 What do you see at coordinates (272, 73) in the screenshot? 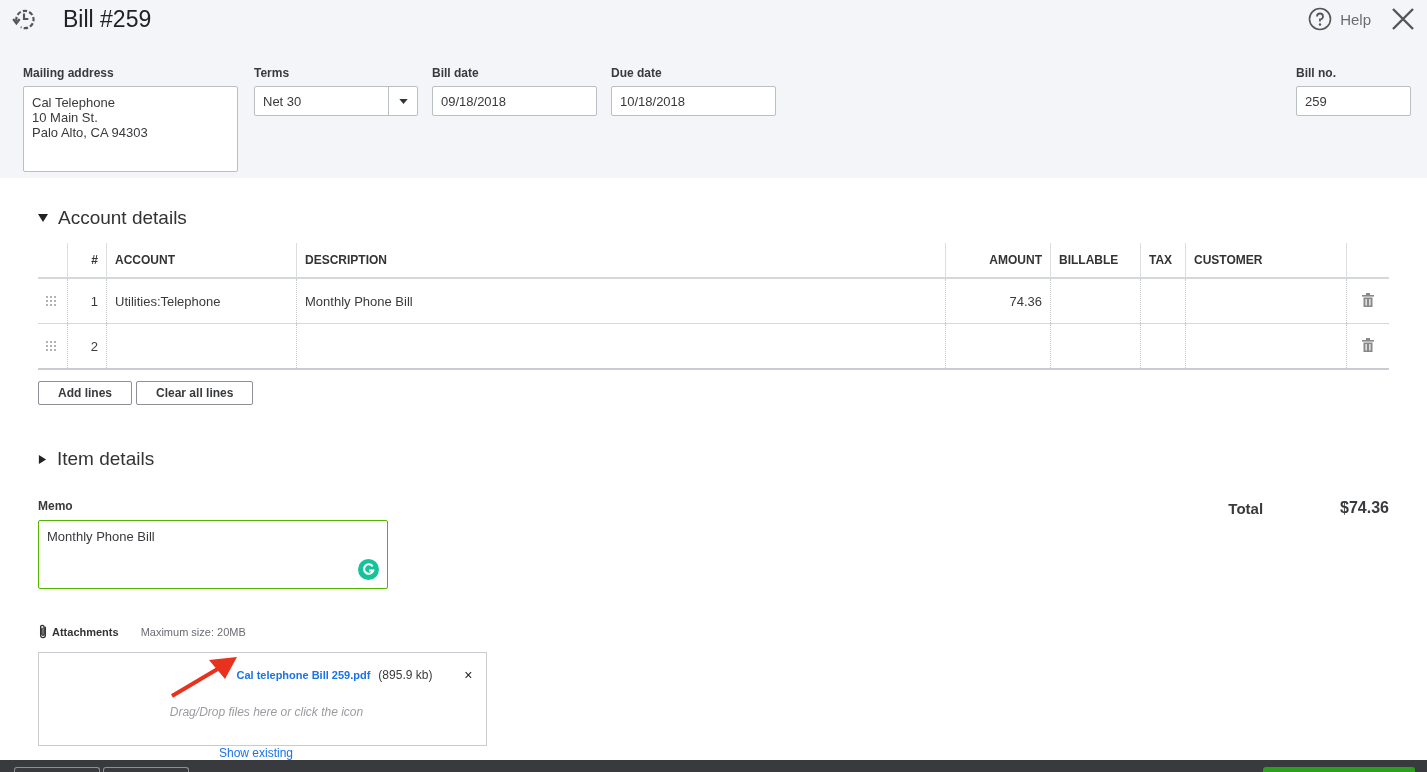
I see `field-label: Terms` at bounding box center [272, 73].